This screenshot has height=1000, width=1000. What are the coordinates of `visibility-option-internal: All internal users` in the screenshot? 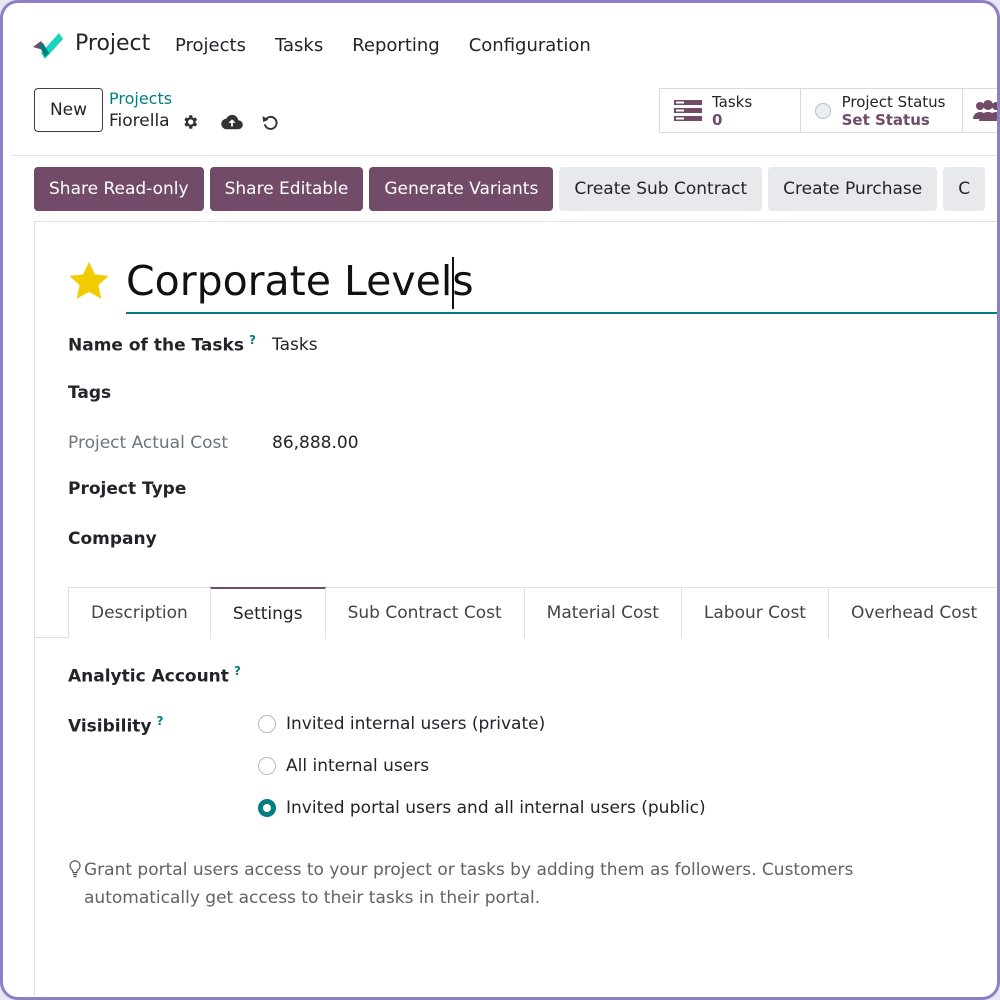 It's located at (343, 766).